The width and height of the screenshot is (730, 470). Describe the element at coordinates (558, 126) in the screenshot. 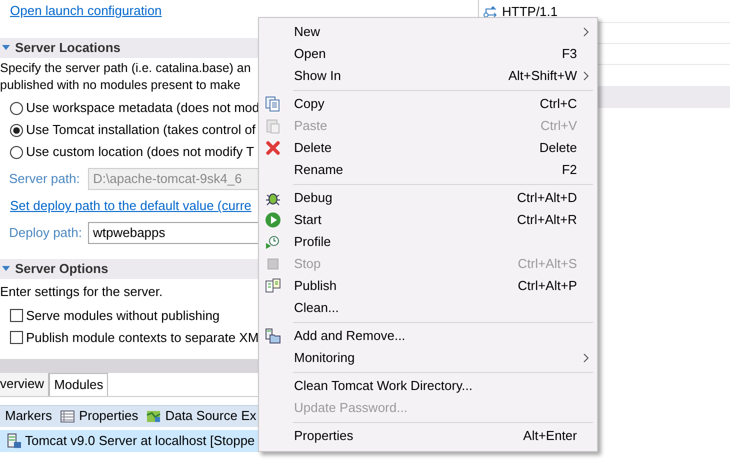

I see `shortcut-label: Ctrl+V` at that location.